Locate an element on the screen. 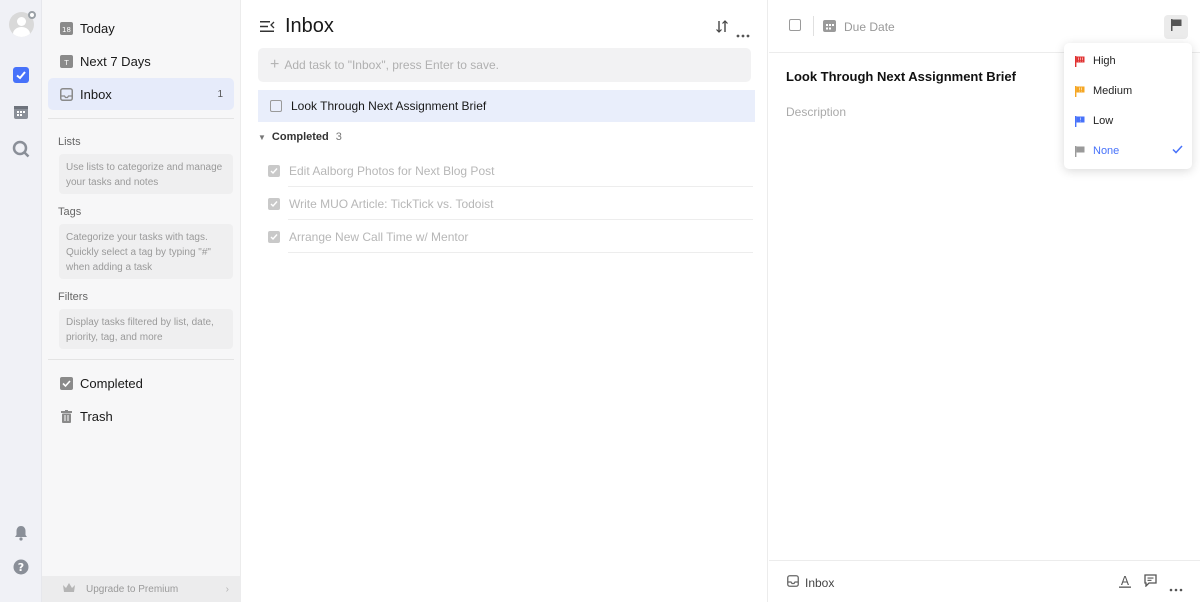  bell-icon is located at coordinates (21, 533).